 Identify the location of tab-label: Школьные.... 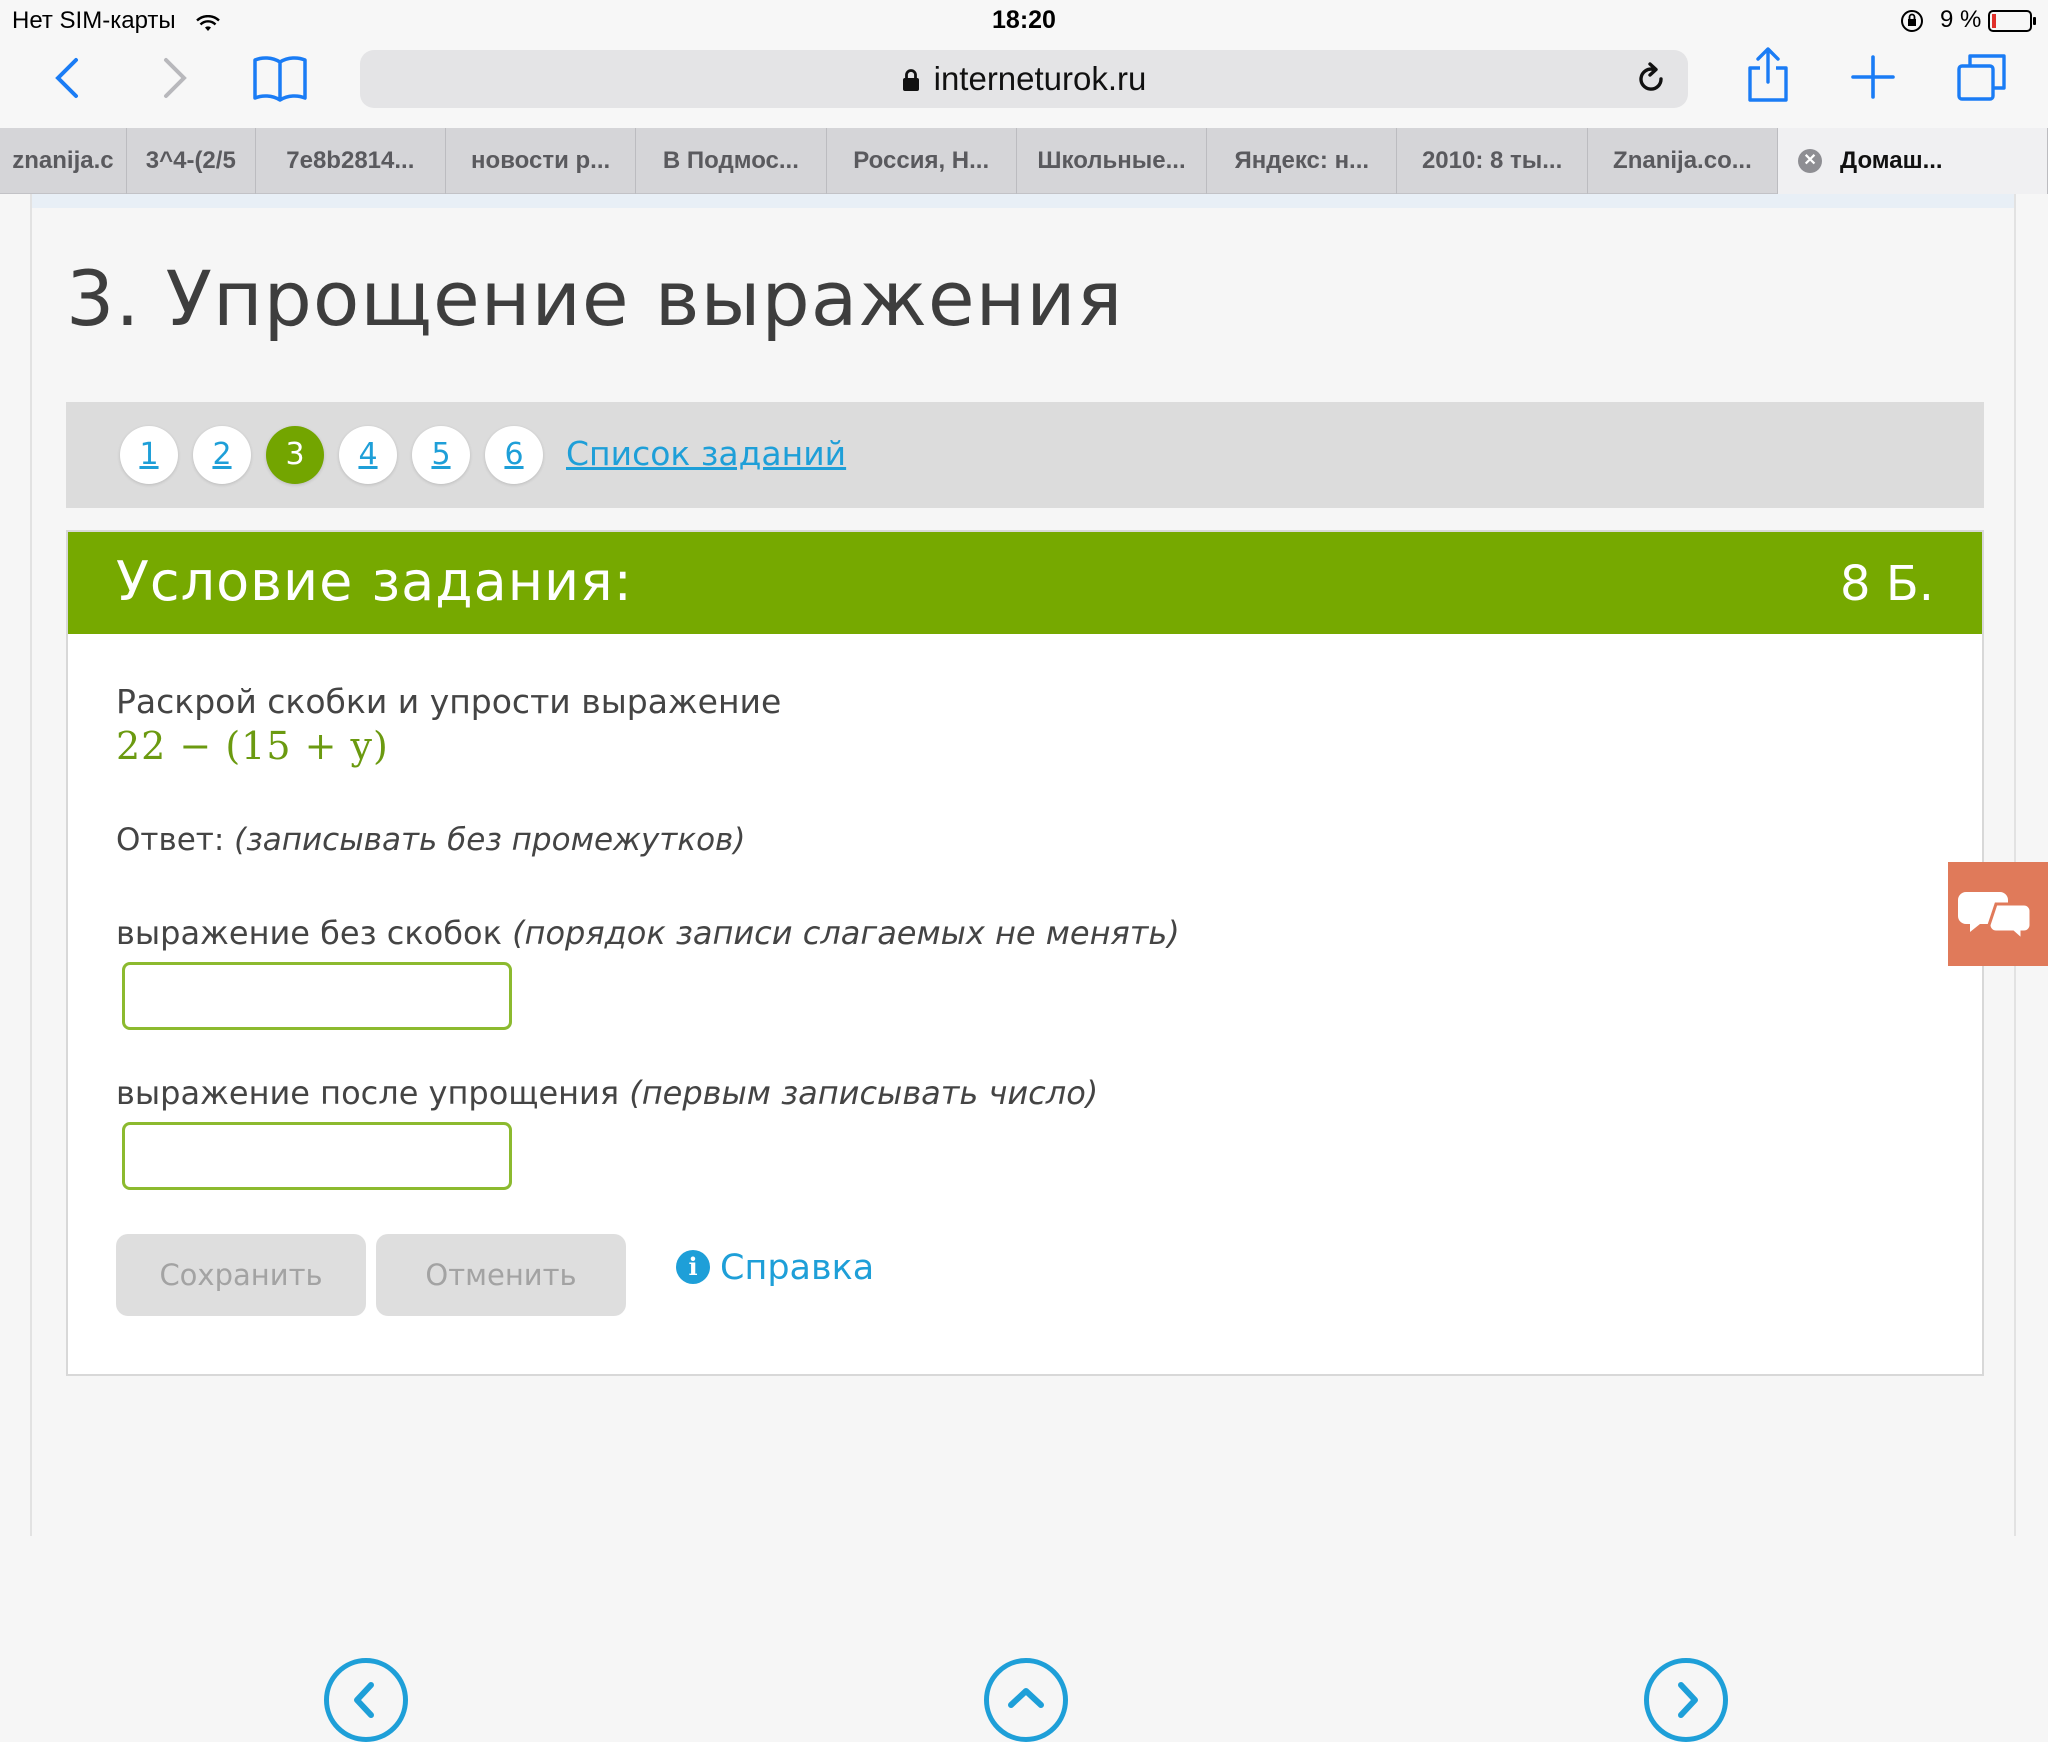
(1111, 160).